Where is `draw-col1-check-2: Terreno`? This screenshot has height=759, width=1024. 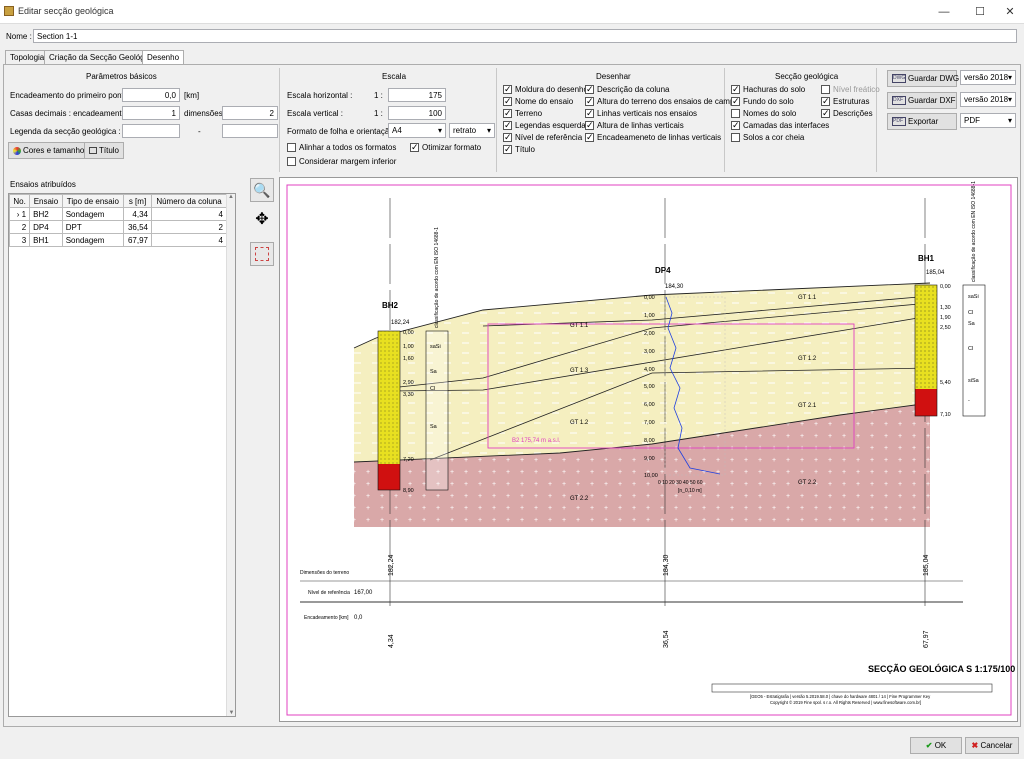
draw-col1-check-2: Terreno is located at coordinates (543, 114).